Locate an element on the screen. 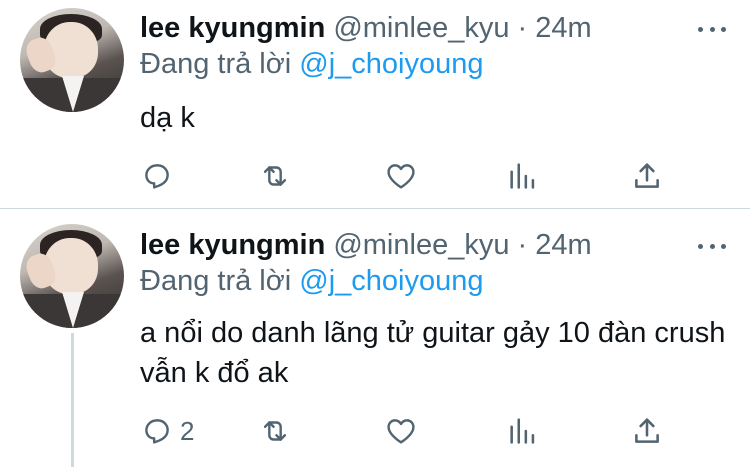 This screenshot has height=467, width=750. thread-connector-line is located at coordinates (72, 400).